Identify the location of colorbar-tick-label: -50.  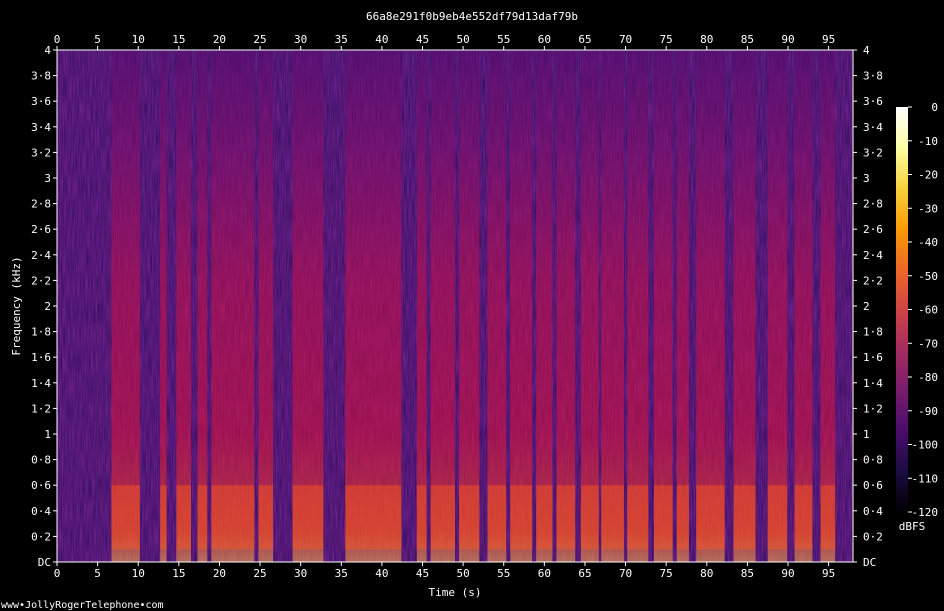
(928, 276).